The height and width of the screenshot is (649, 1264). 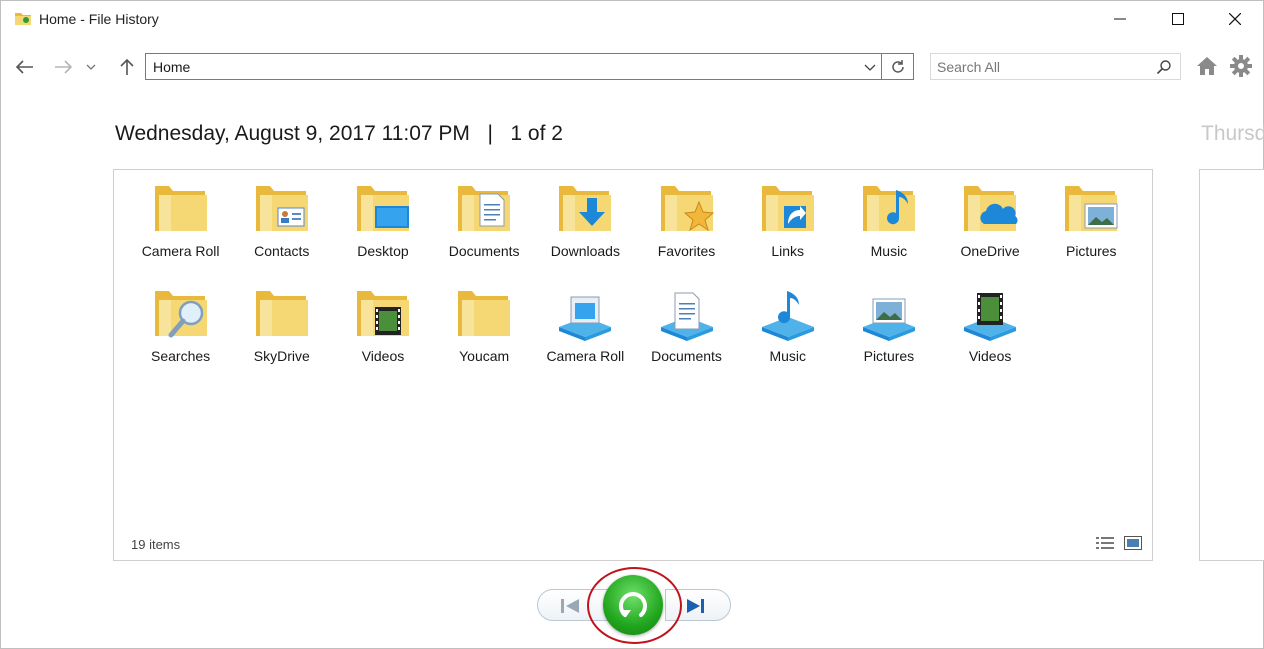 I want to click on large-icons-view-icon, so click(x=1133, y=543).